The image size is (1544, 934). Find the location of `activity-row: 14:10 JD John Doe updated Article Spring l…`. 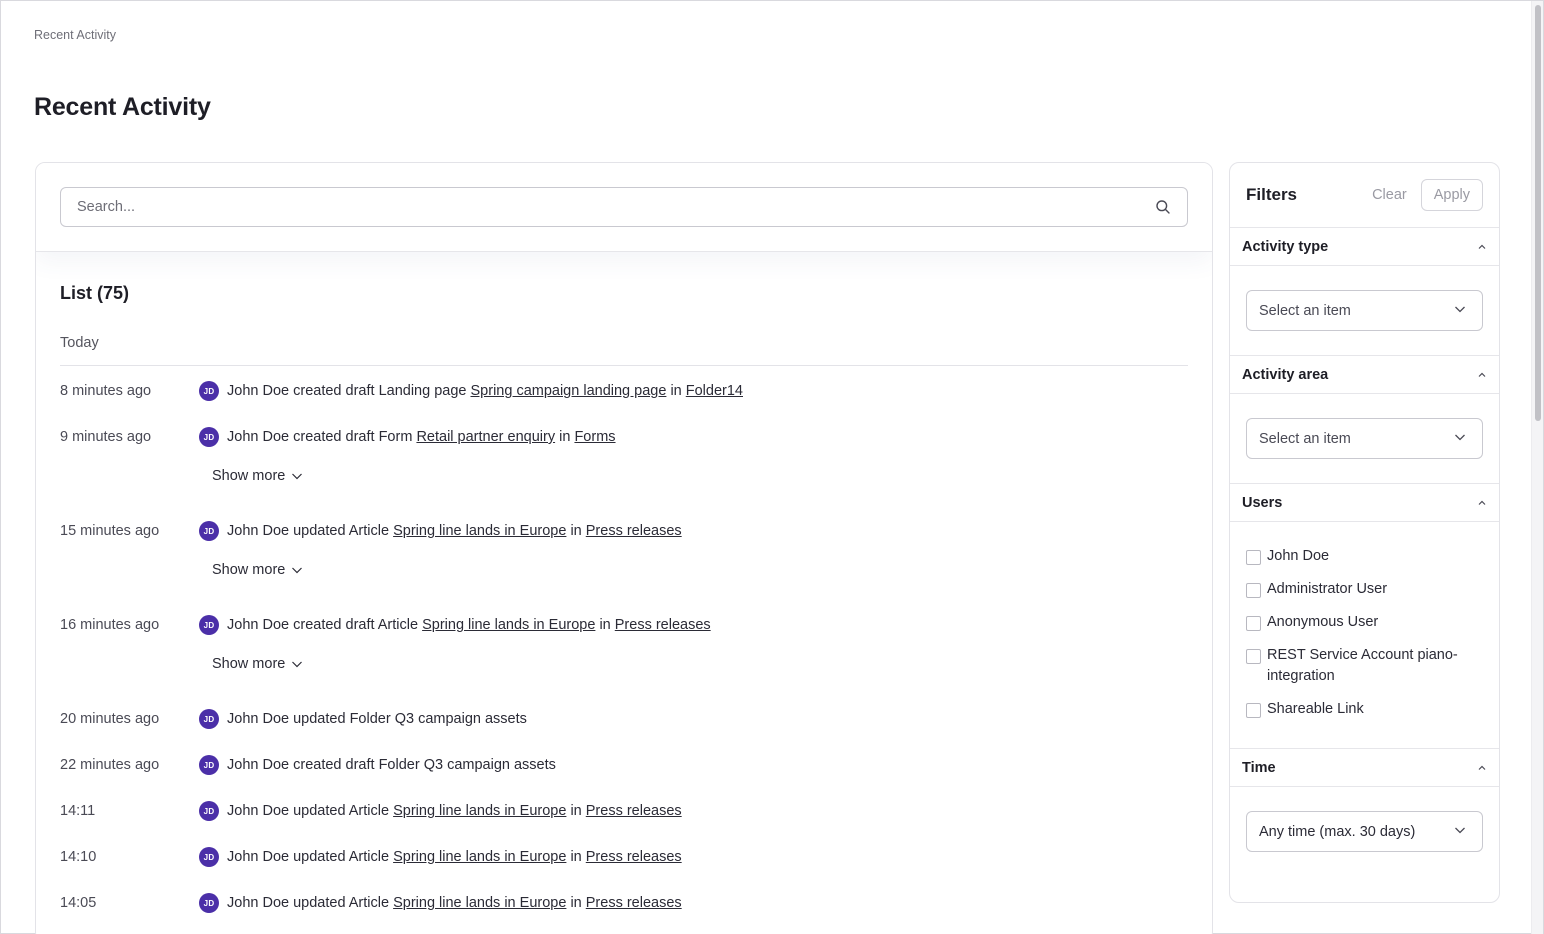

activity-row: 14:10 JD John Doe updated Article Spring l… is located at coordinates (624, 857).